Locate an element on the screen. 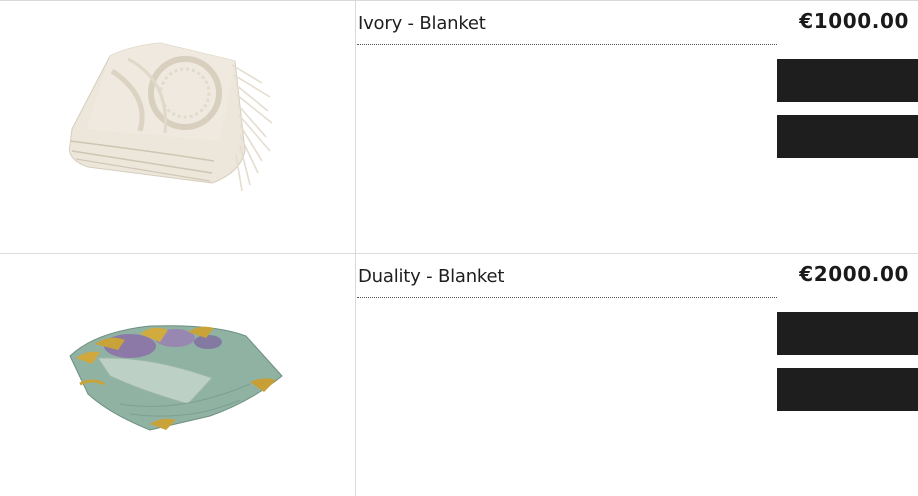 This screenshot has height=496, width=918. product-price-cell: €2000.00 is located at coordinates (847, 375).